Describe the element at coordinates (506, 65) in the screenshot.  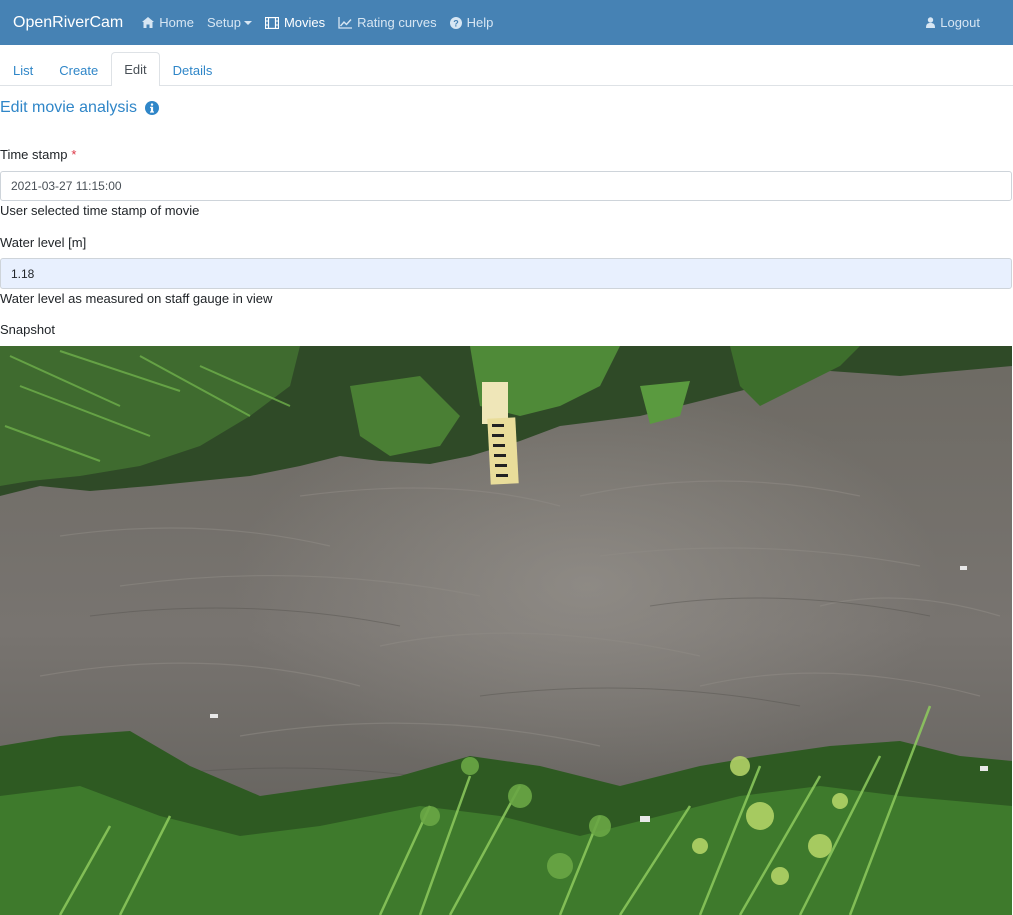
I see `tab-bar: List Create Edit Details` at that location.